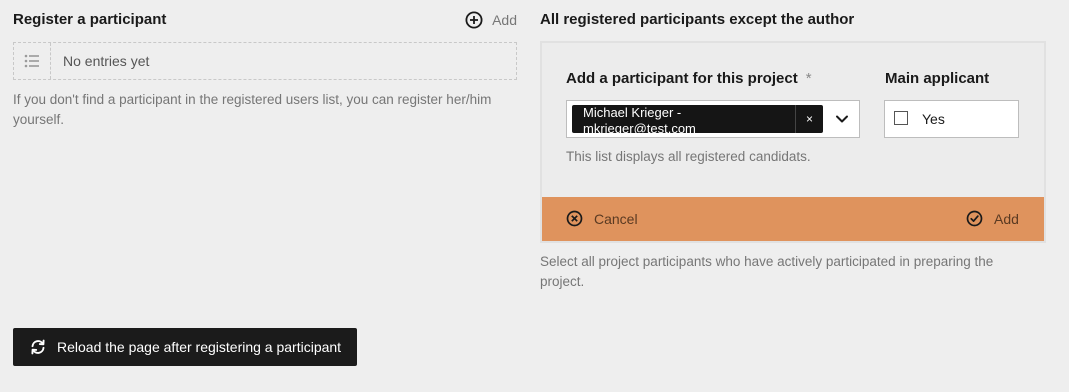 This screenshot has width=1069, height=392. Describe the element at coordinates (90, 19) in the screenshot. I see `register-participant-title: Register a participant` at that location.